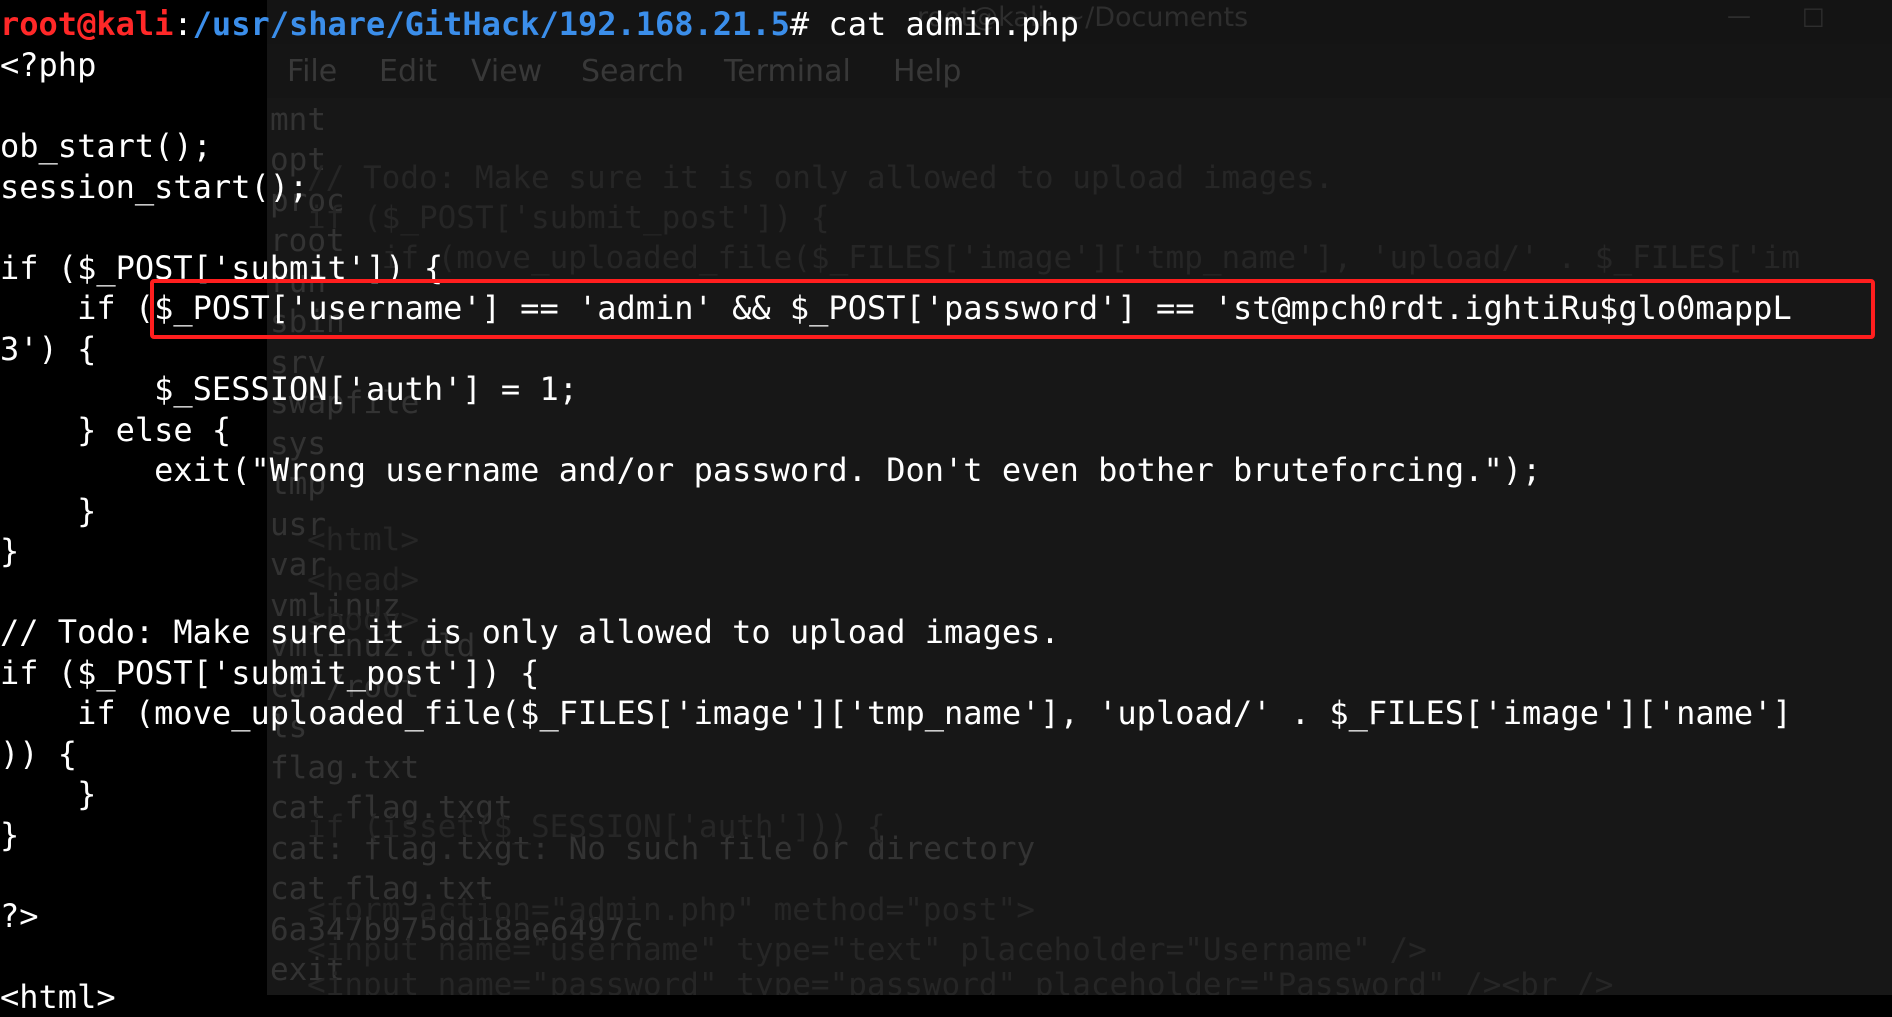 The width and height of the screenshot is (1892, 1017). I want to click on code-line: )) {, so click(39, 754).